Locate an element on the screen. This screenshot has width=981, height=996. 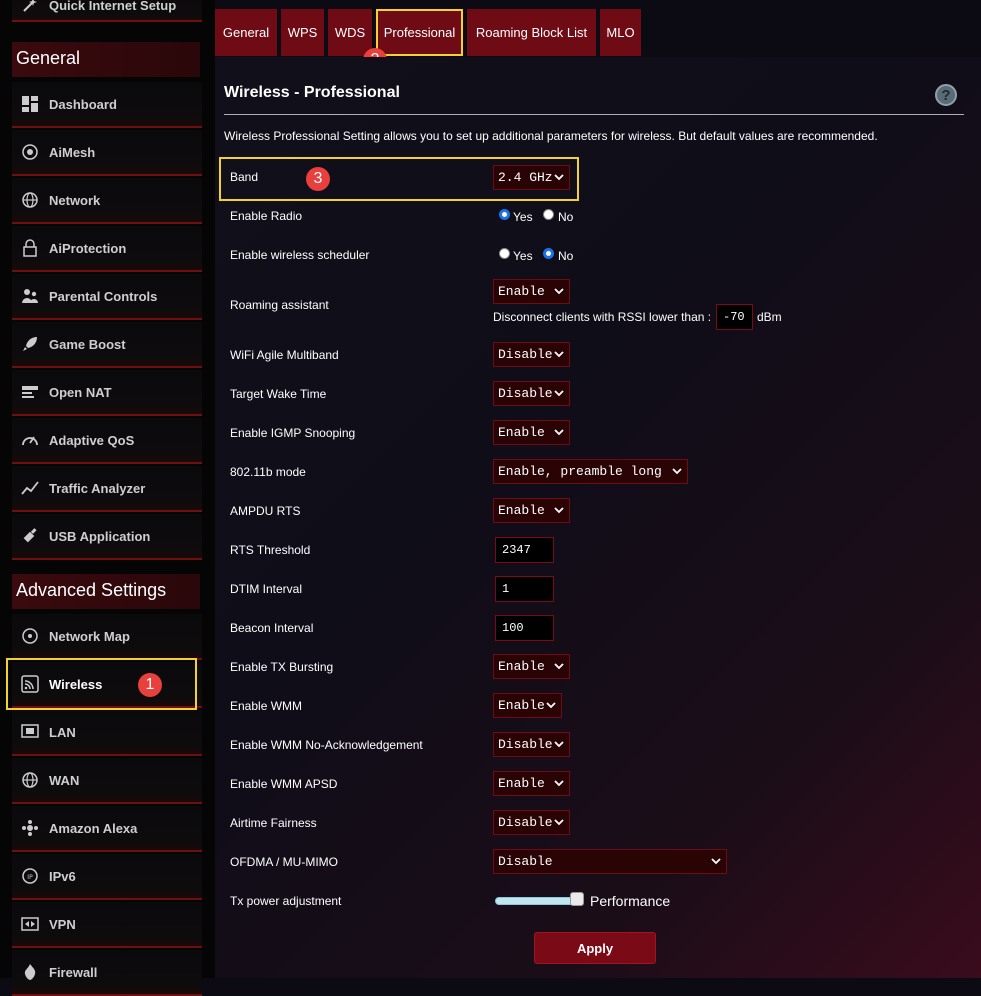
wmm-noack-select: Disable is located at coordinates (531, 744).